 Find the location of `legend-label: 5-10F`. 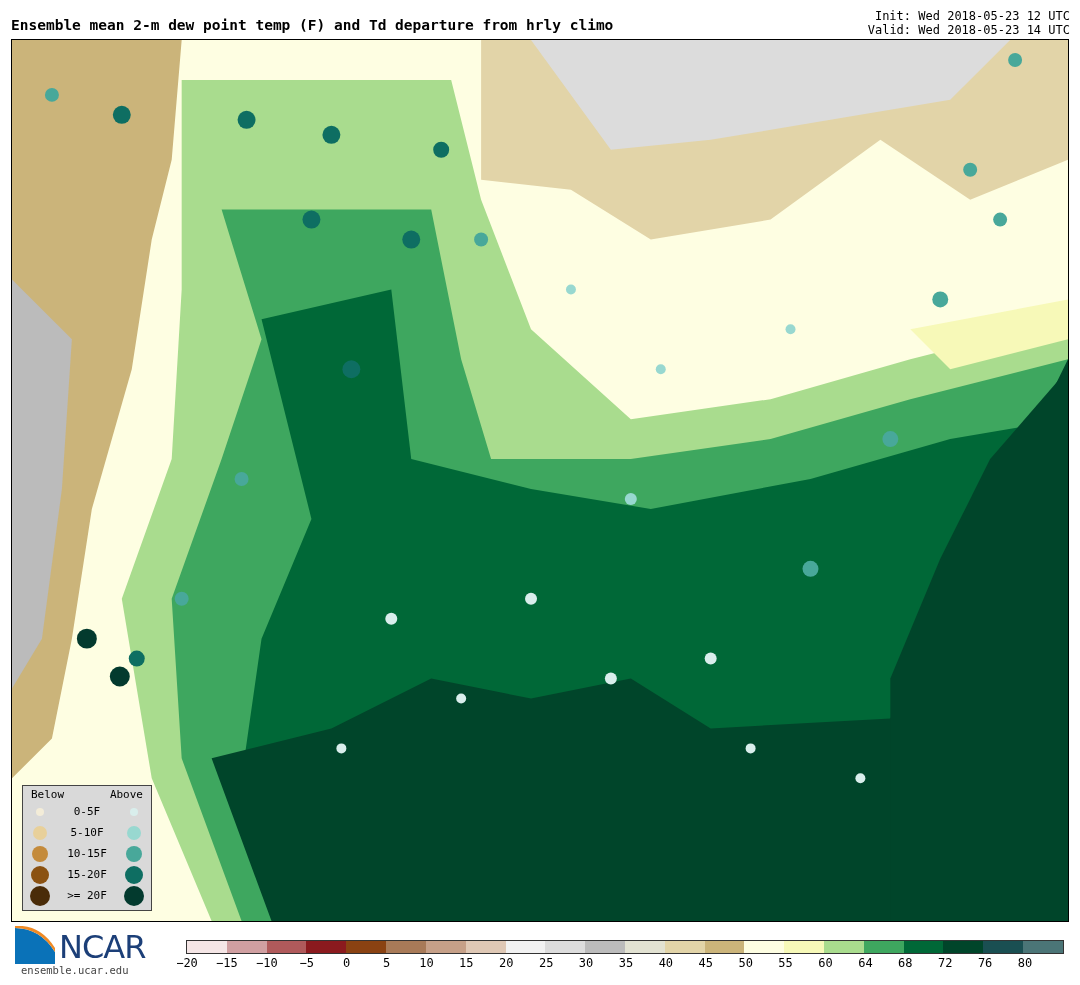

legend-label: 5-10F is located at coordinates (87, 832).